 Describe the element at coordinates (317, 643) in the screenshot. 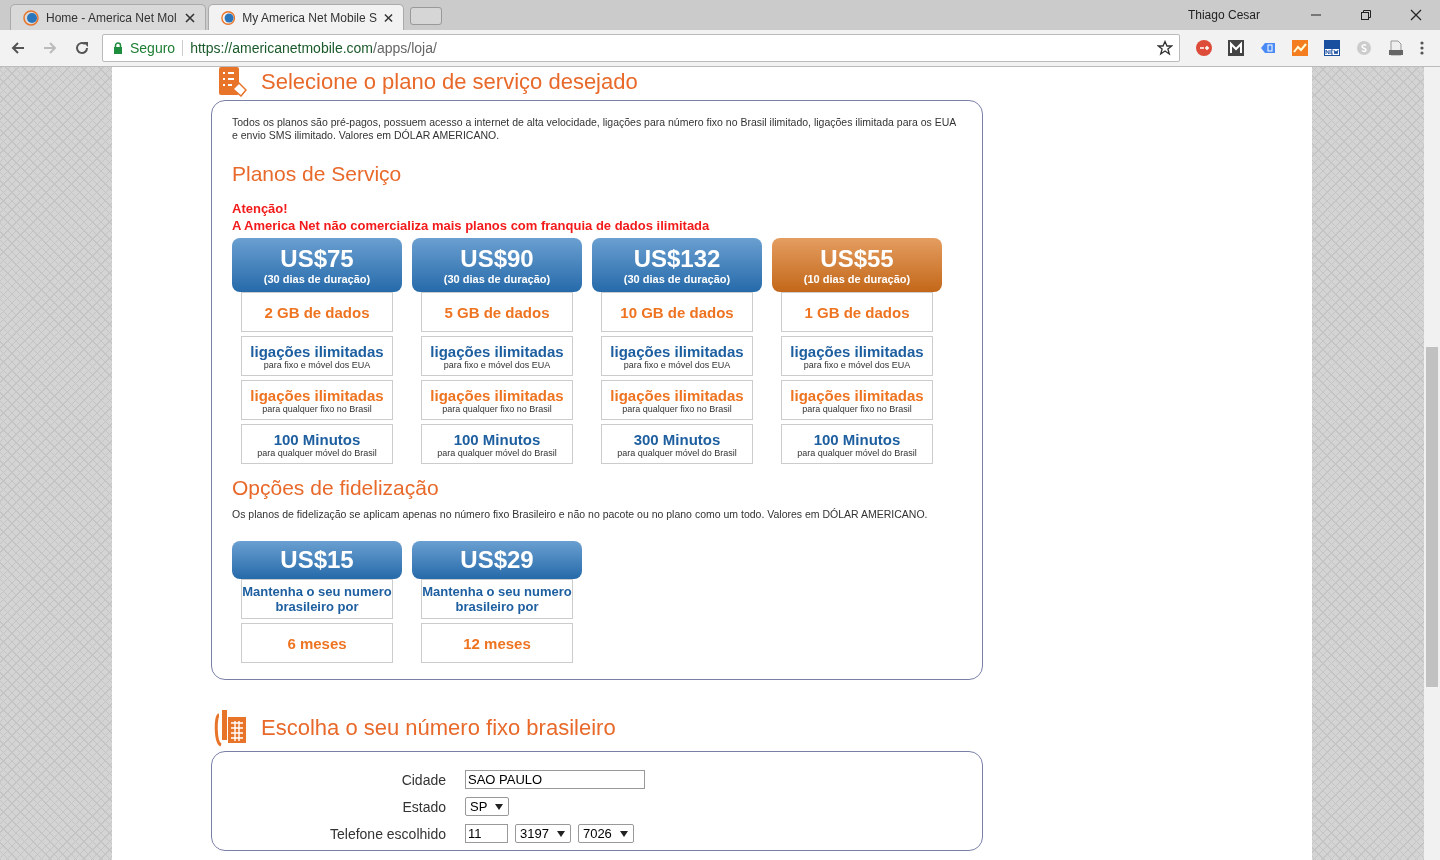

I see `loyalty-period: 6 meses` at that location.